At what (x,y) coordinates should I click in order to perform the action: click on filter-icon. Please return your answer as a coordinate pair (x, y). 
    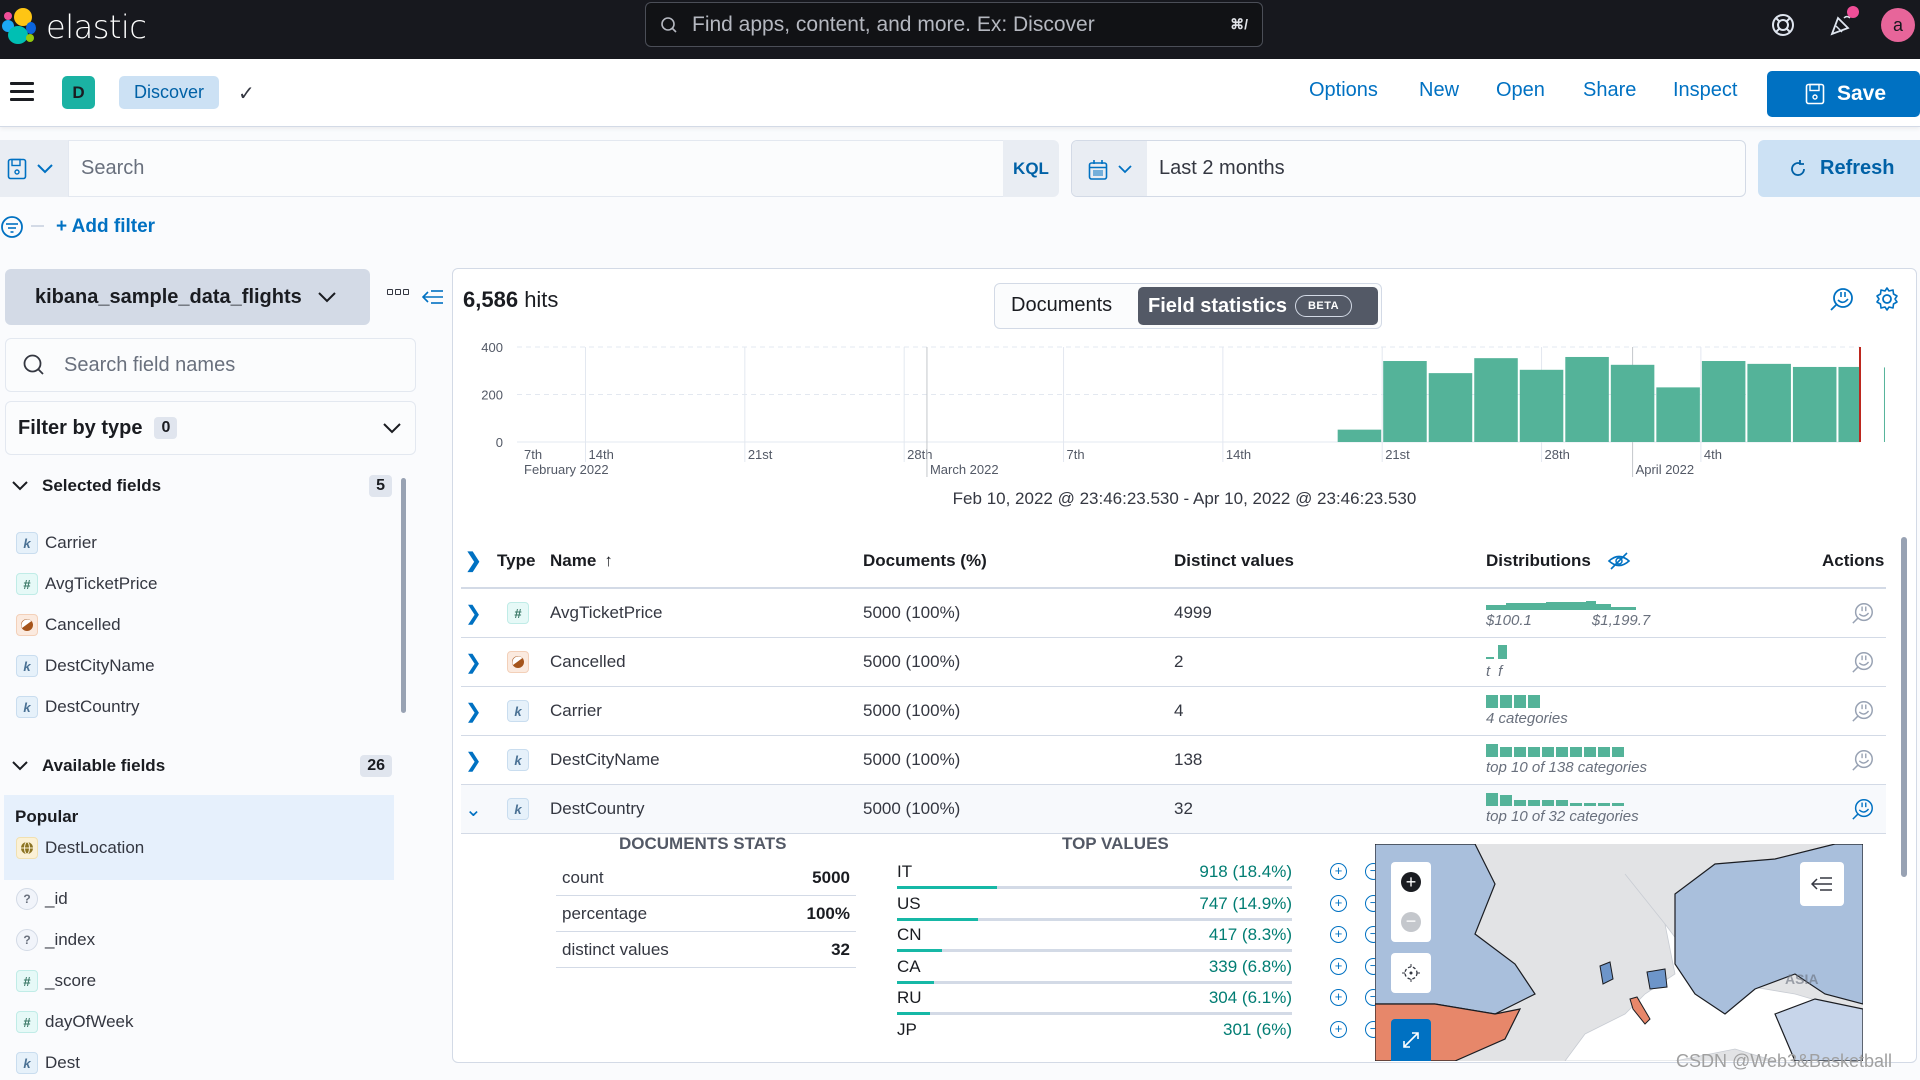
    Looking at the image, I should click on (12, 227).